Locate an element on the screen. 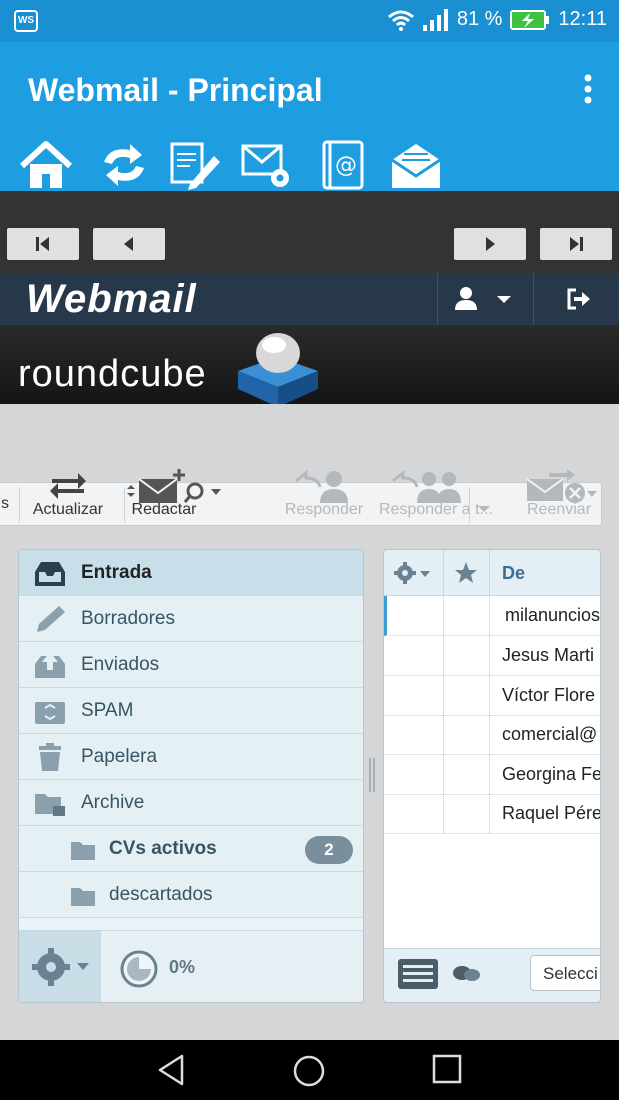 The image size is (619, 1100). refresh-button: Actualizar is located at coordinates (68, 492).